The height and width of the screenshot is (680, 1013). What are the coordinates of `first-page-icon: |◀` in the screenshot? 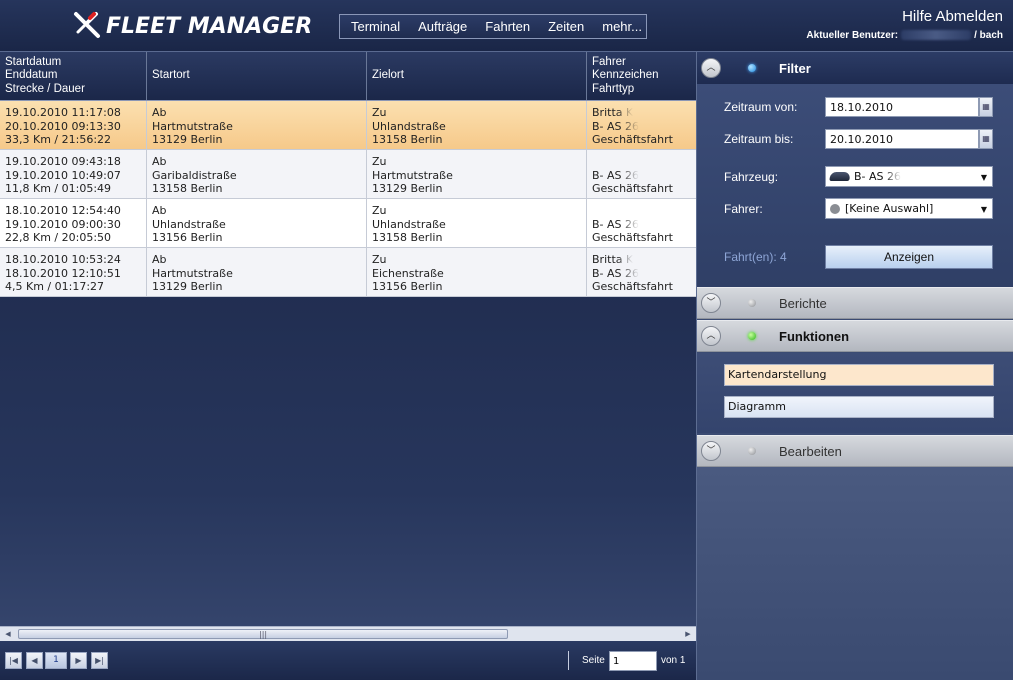 It's located at (13, 660).